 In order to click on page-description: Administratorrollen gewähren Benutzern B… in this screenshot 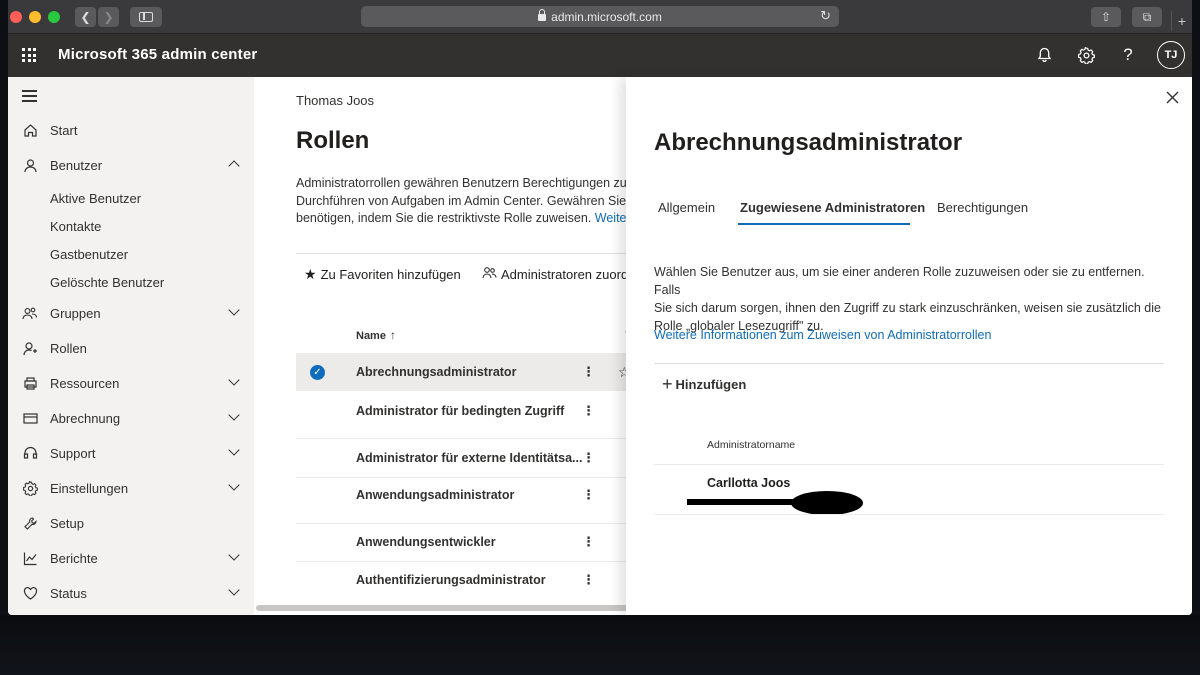, I will do `click(461, 201)`.